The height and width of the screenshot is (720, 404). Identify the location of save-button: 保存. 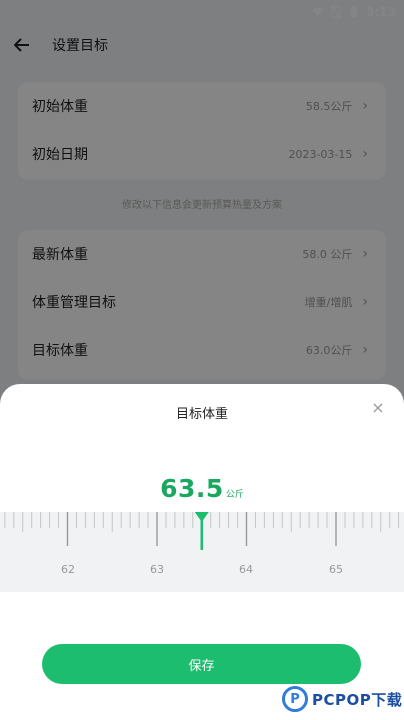
(201, 664).